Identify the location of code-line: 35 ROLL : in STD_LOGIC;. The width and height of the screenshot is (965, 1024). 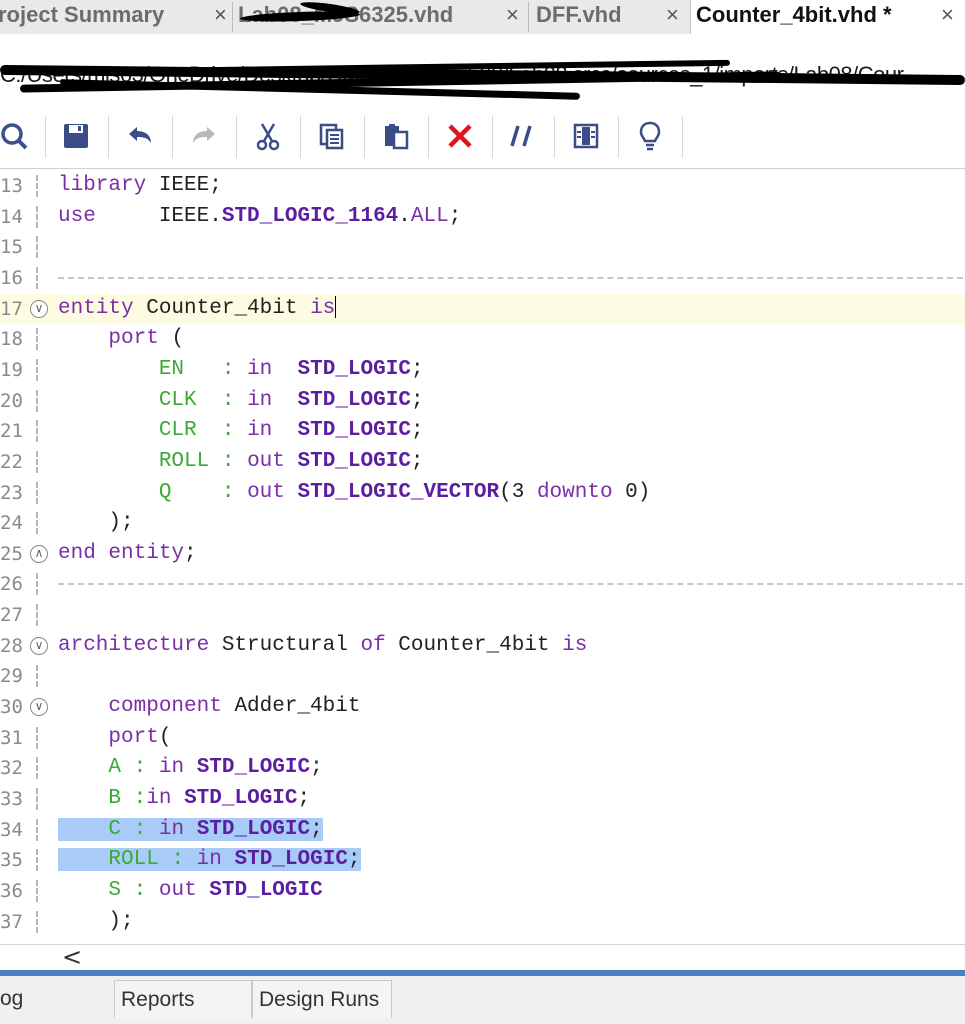
(482, 860).